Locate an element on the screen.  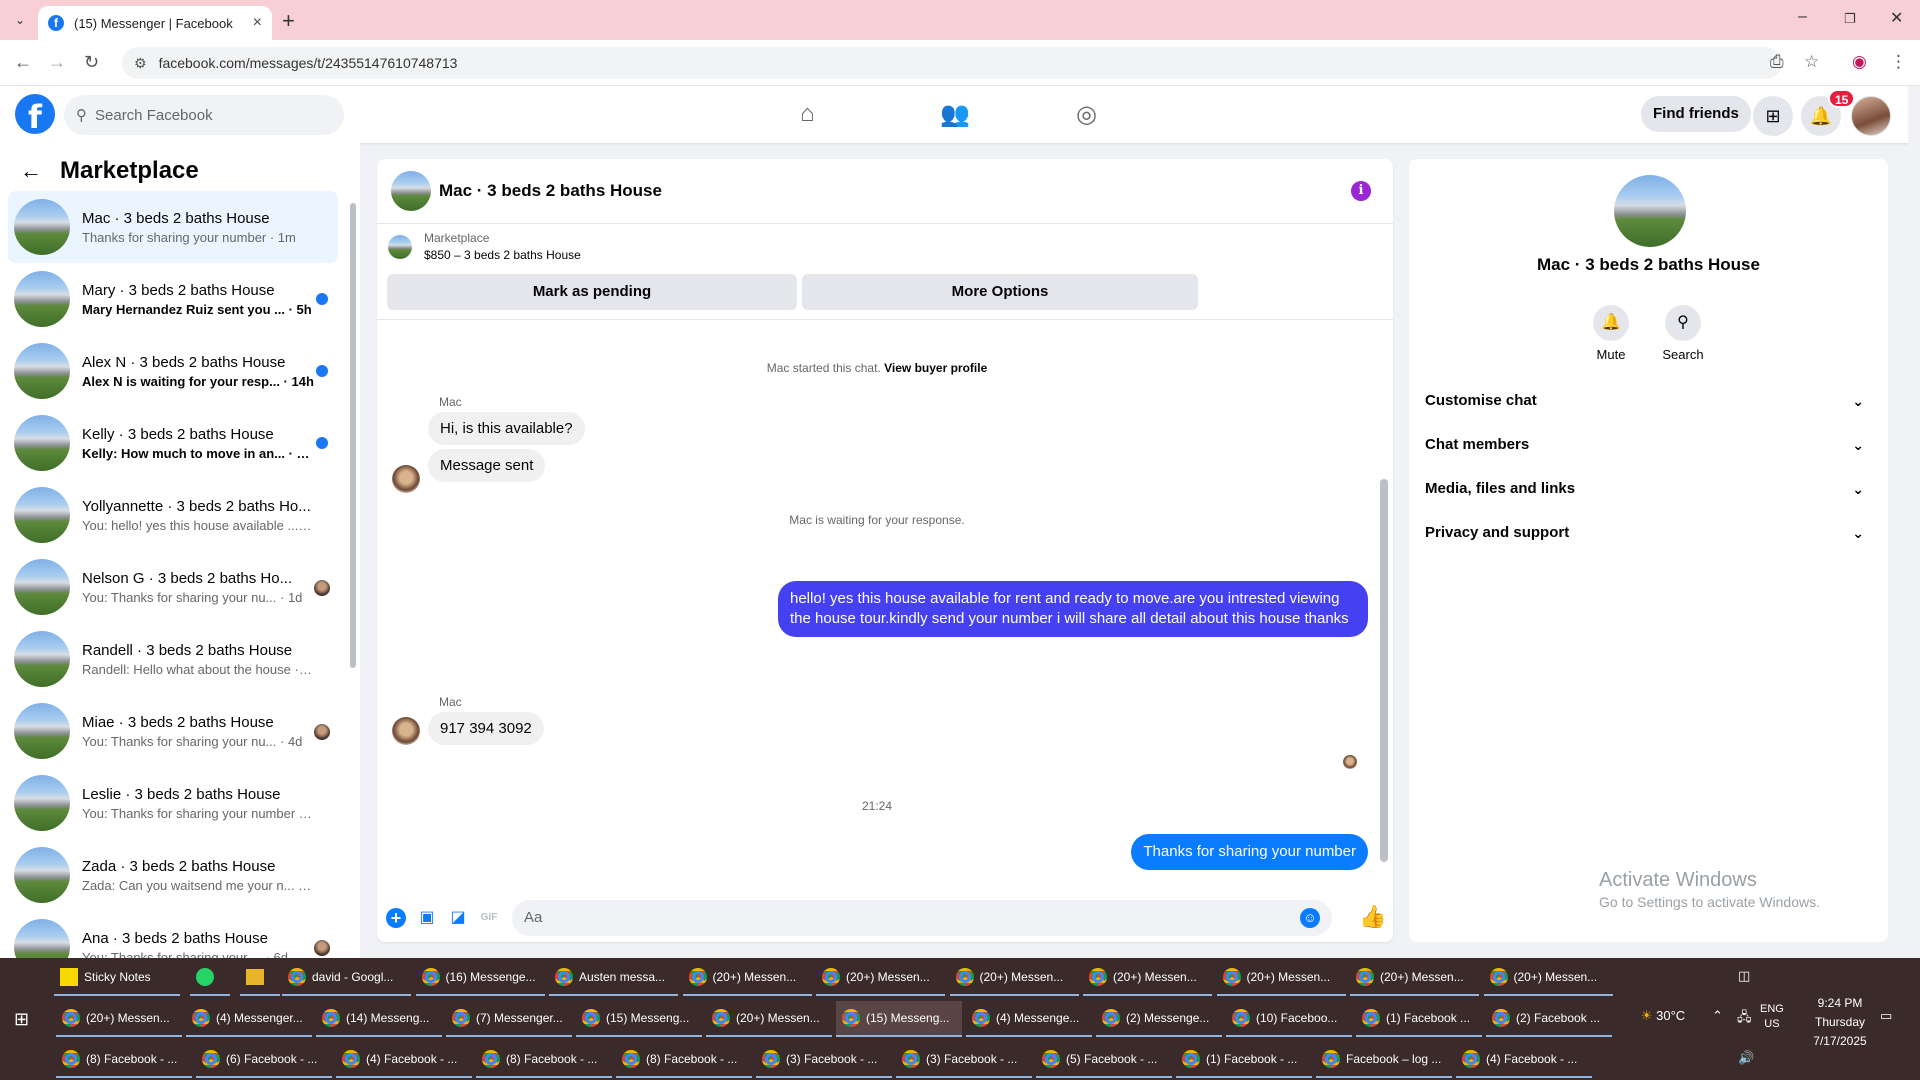
home-icon: ⌂ is located at coordinates (807, 114).